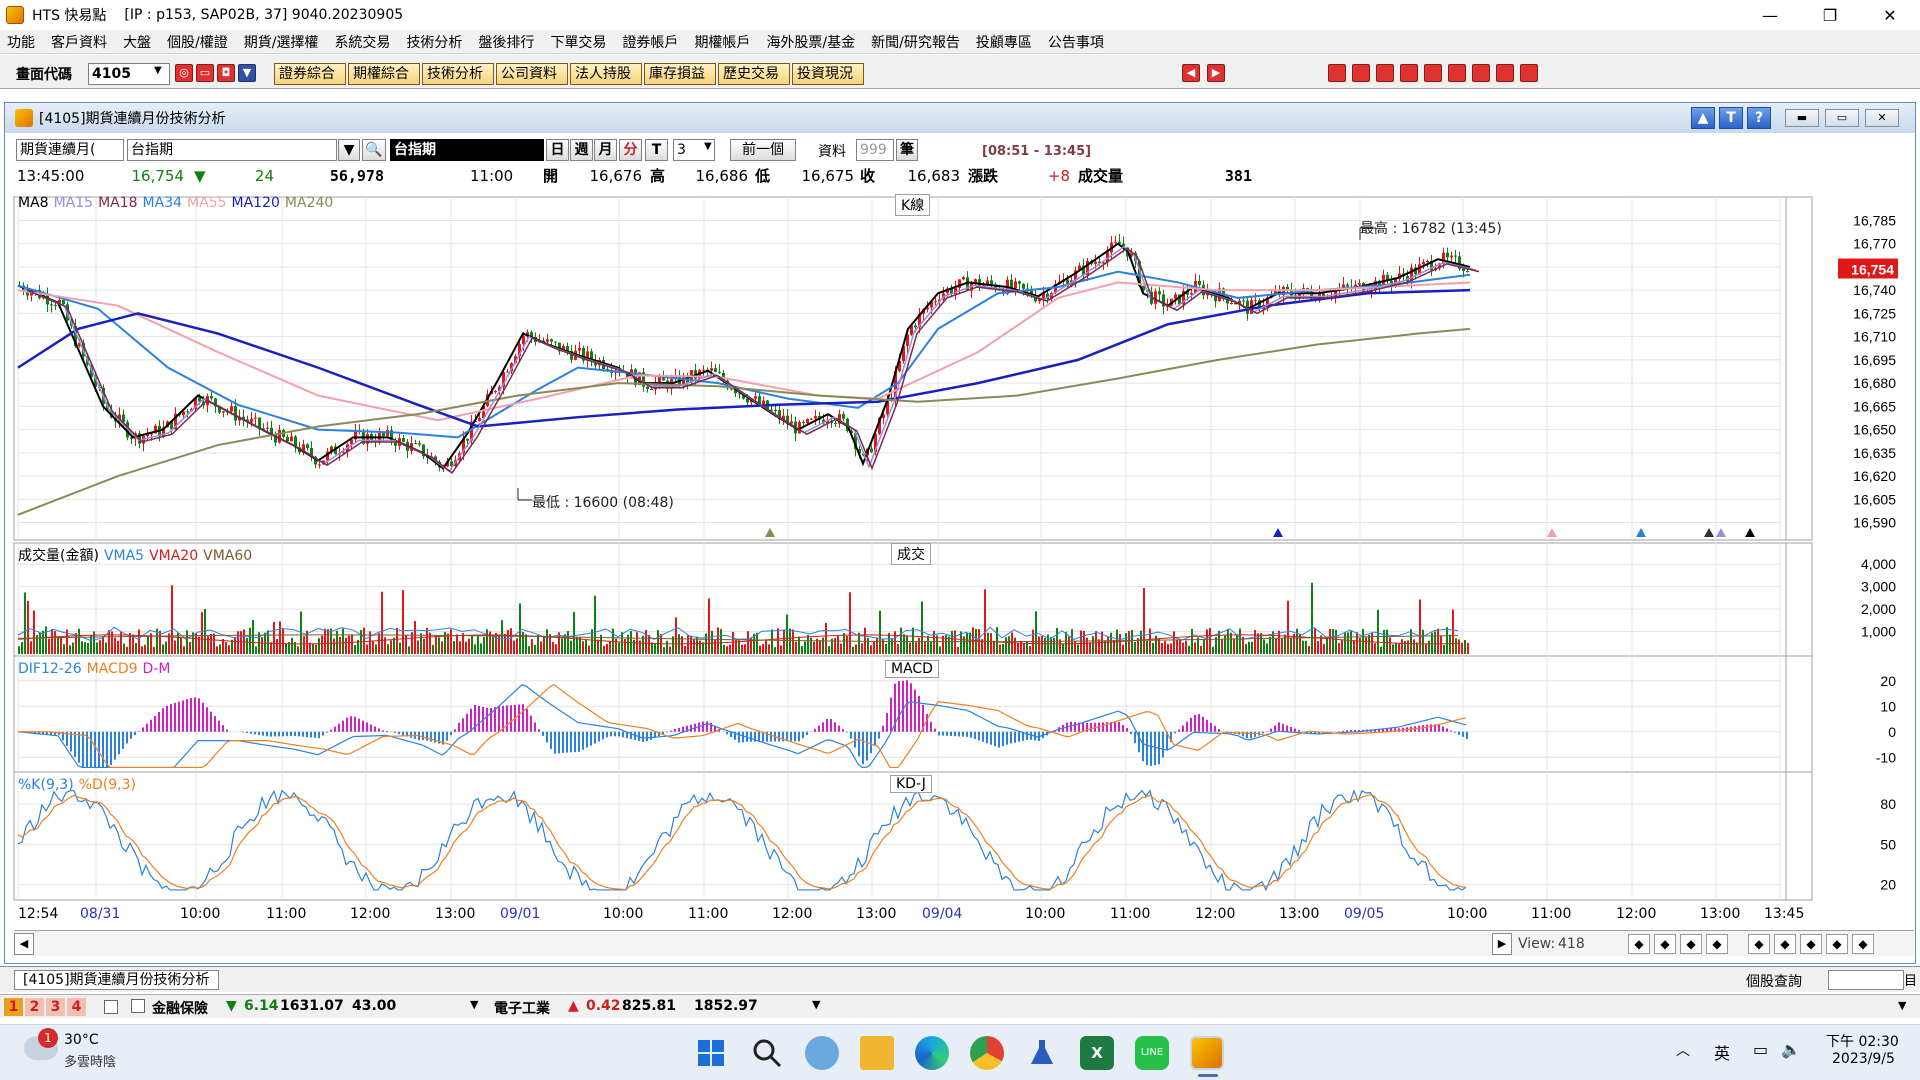 This screenshot has width=1920, height=1080. I want to click on y-tick-label: 16,785, so click(1874, 220).